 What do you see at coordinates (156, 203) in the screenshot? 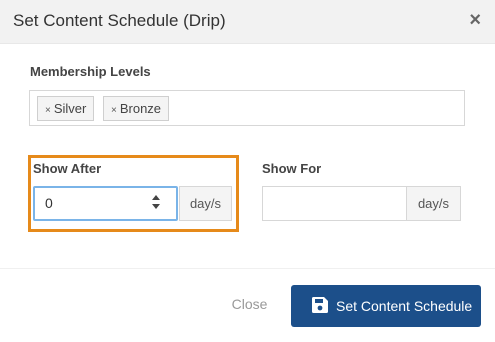
I see `stepper-icon` at bounding box center [156, 203].